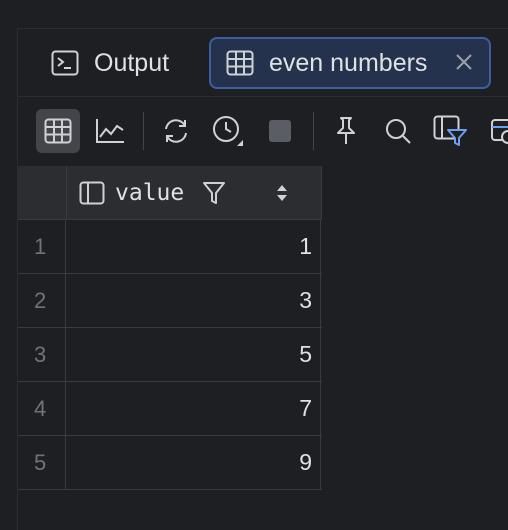  Describe the element at coordinates (194, 300) in the screenshot. I see `value-cell: 3` at that location.